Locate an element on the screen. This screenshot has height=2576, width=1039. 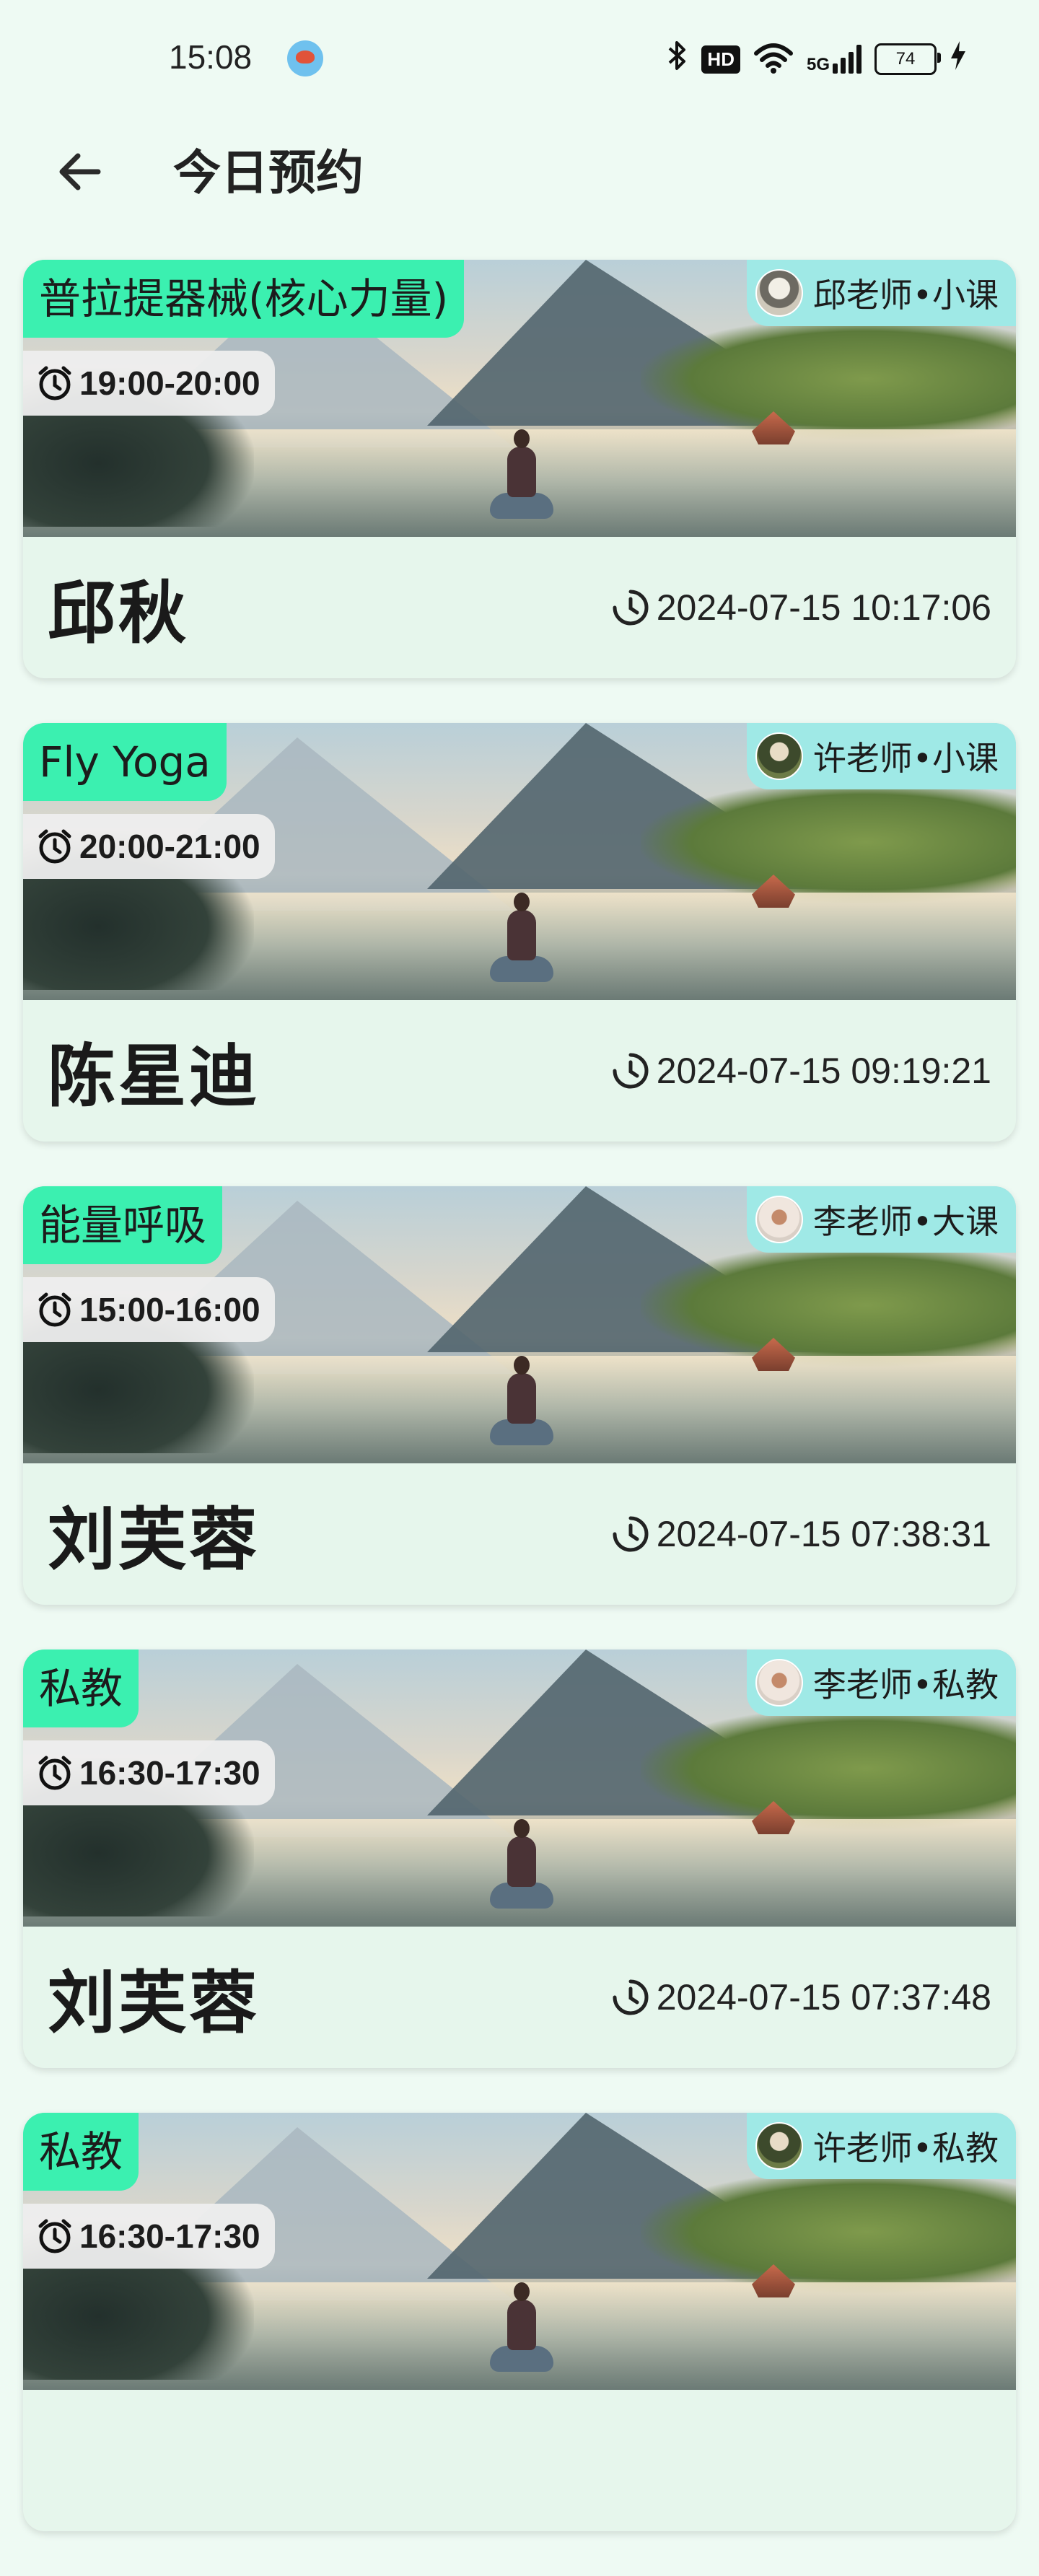
course-name-tag: 能量呼吸 is located at coordinates (123, 1225).